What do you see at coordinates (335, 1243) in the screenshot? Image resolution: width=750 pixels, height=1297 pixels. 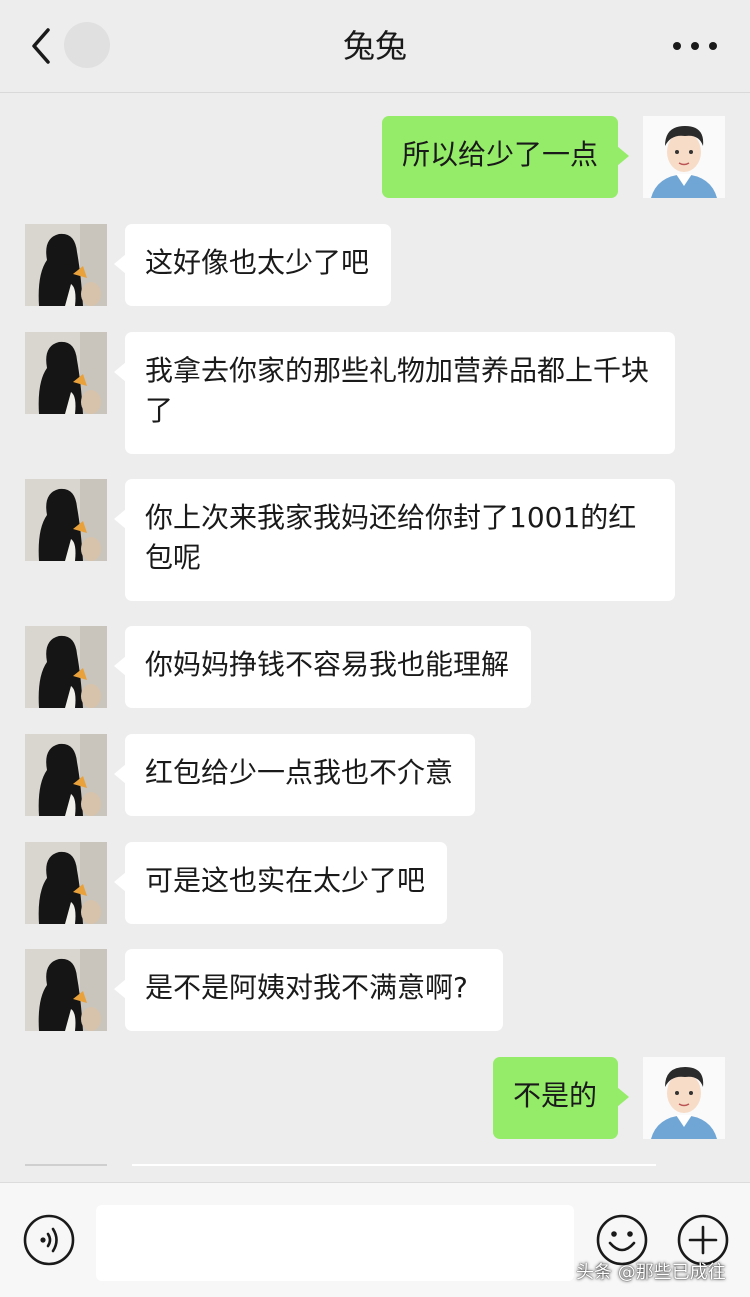 I see `message-input` at bounding box center [335, 1243].